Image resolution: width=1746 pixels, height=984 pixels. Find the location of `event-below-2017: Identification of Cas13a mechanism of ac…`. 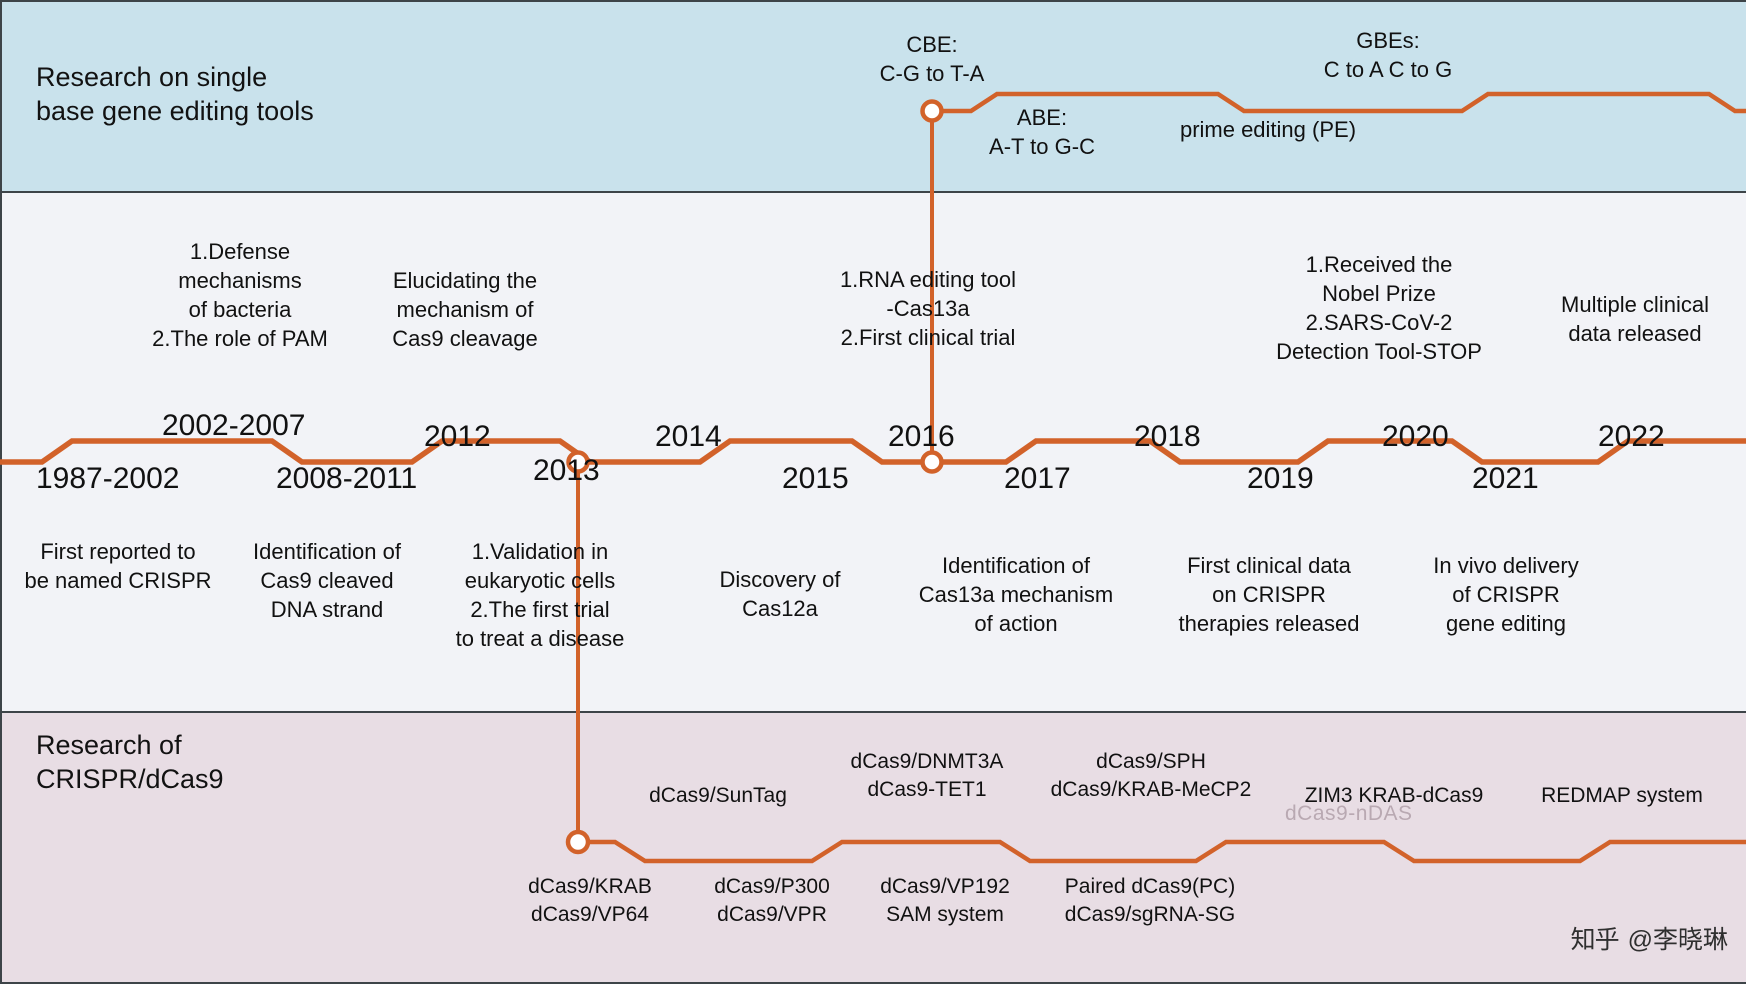

event-below-2017: Identification of Cas13a mechanism of ac… is located at coordinates (1016, 594).